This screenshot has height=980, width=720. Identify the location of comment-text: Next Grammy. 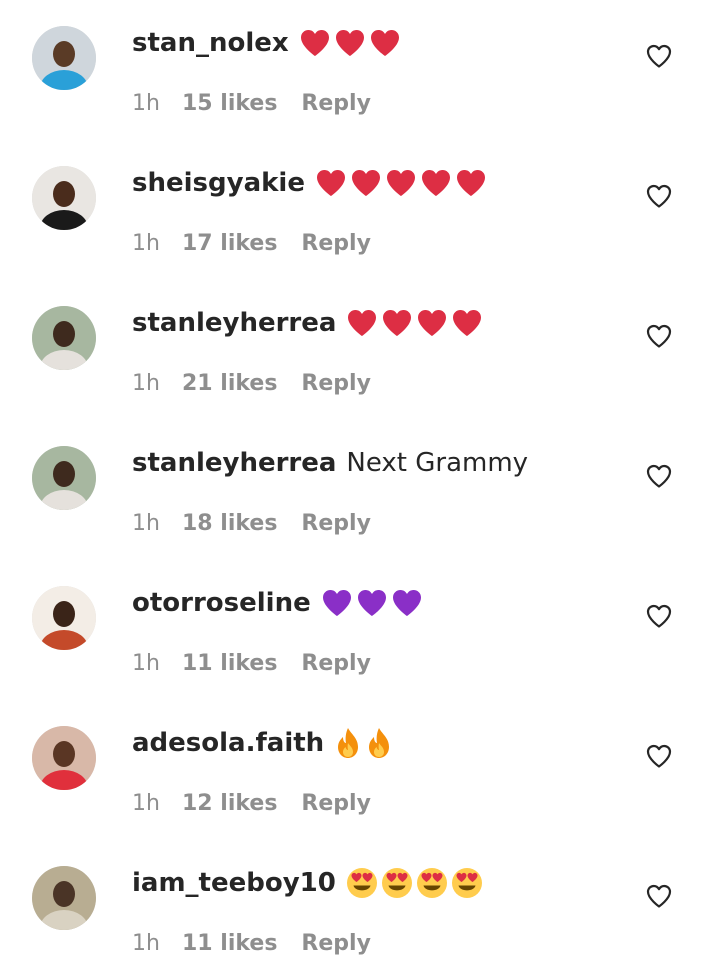
(437, 463).